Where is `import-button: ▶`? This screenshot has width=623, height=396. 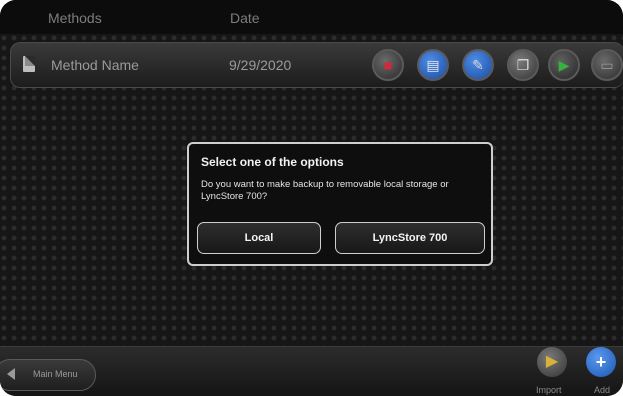
import-button: ▶ is located at coordinates (552, 362).